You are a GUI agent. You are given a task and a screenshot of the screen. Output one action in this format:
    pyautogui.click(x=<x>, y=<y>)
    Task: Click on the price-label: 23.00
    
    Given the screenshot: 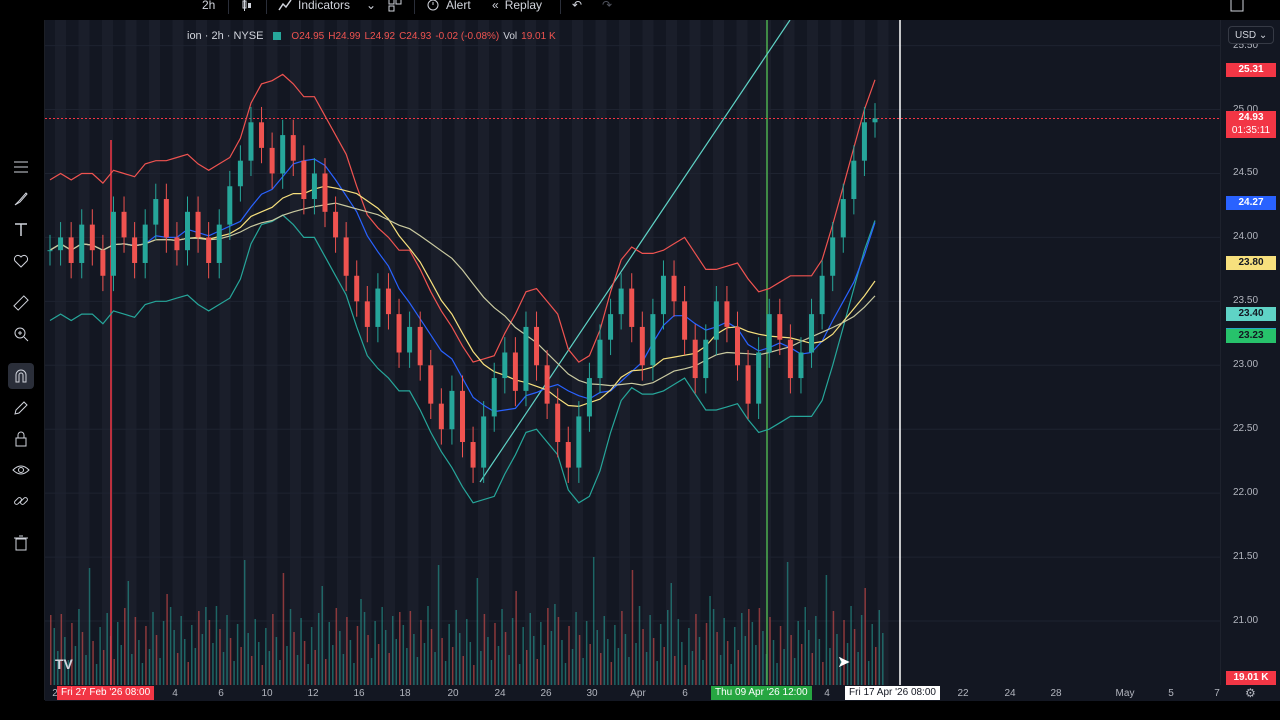 What is the action you would take?
    pyautogui.click(x=1246, y=365)
    